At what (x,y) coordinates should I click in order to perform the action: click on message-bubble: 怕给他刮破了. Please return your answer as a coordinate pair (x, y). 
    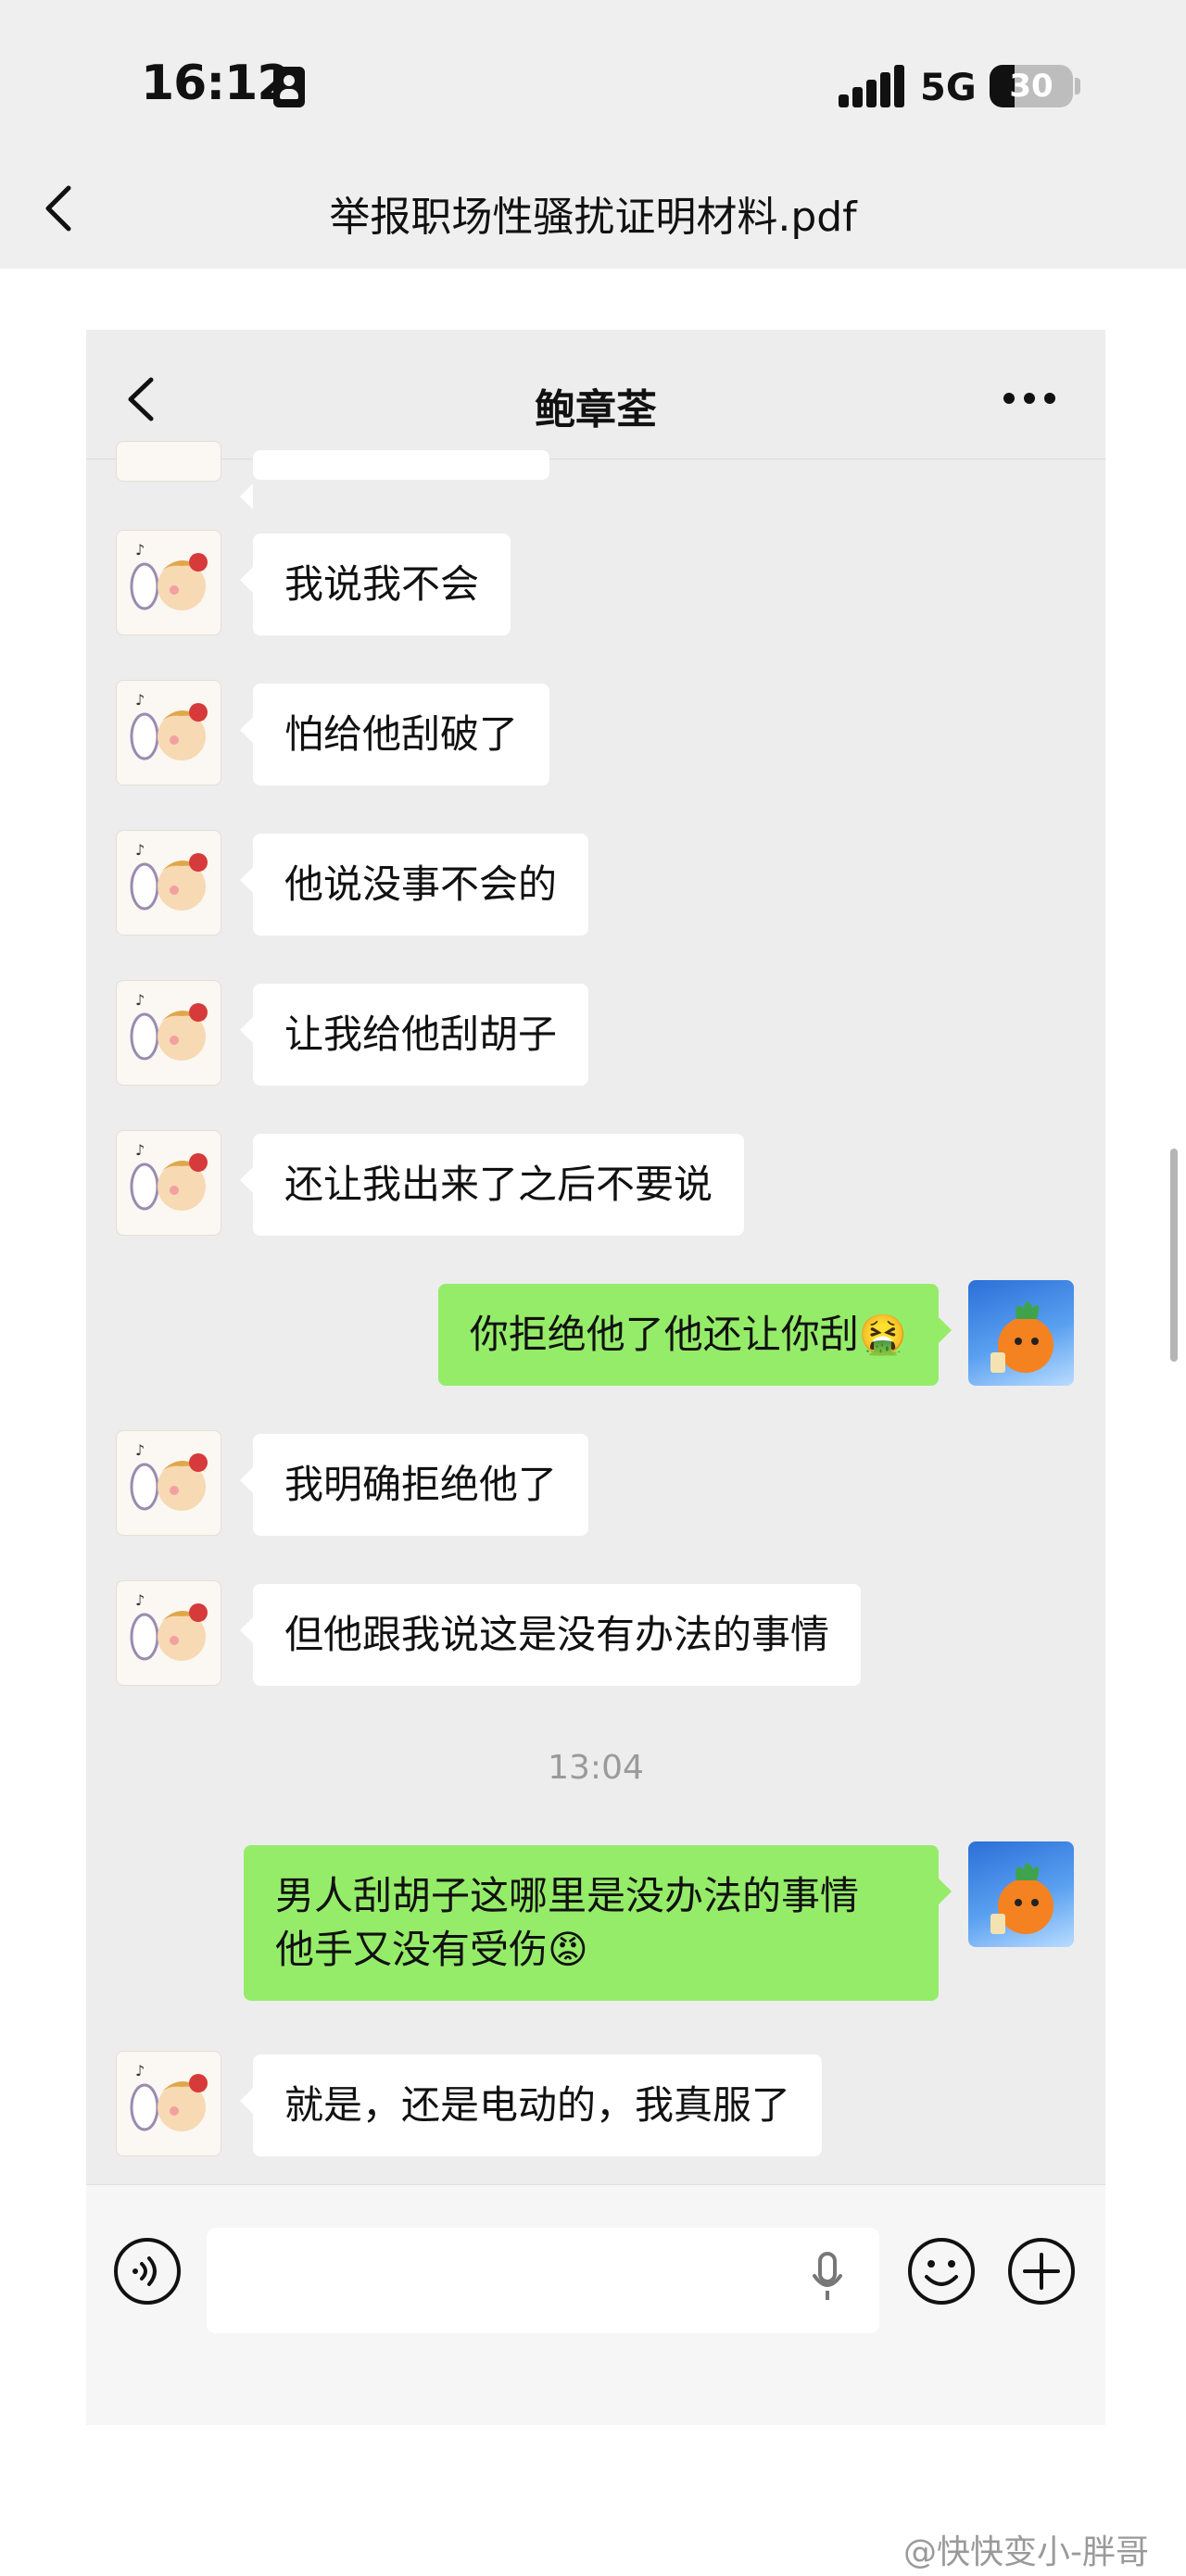
    Looking at the image, I should click on (394, 734).